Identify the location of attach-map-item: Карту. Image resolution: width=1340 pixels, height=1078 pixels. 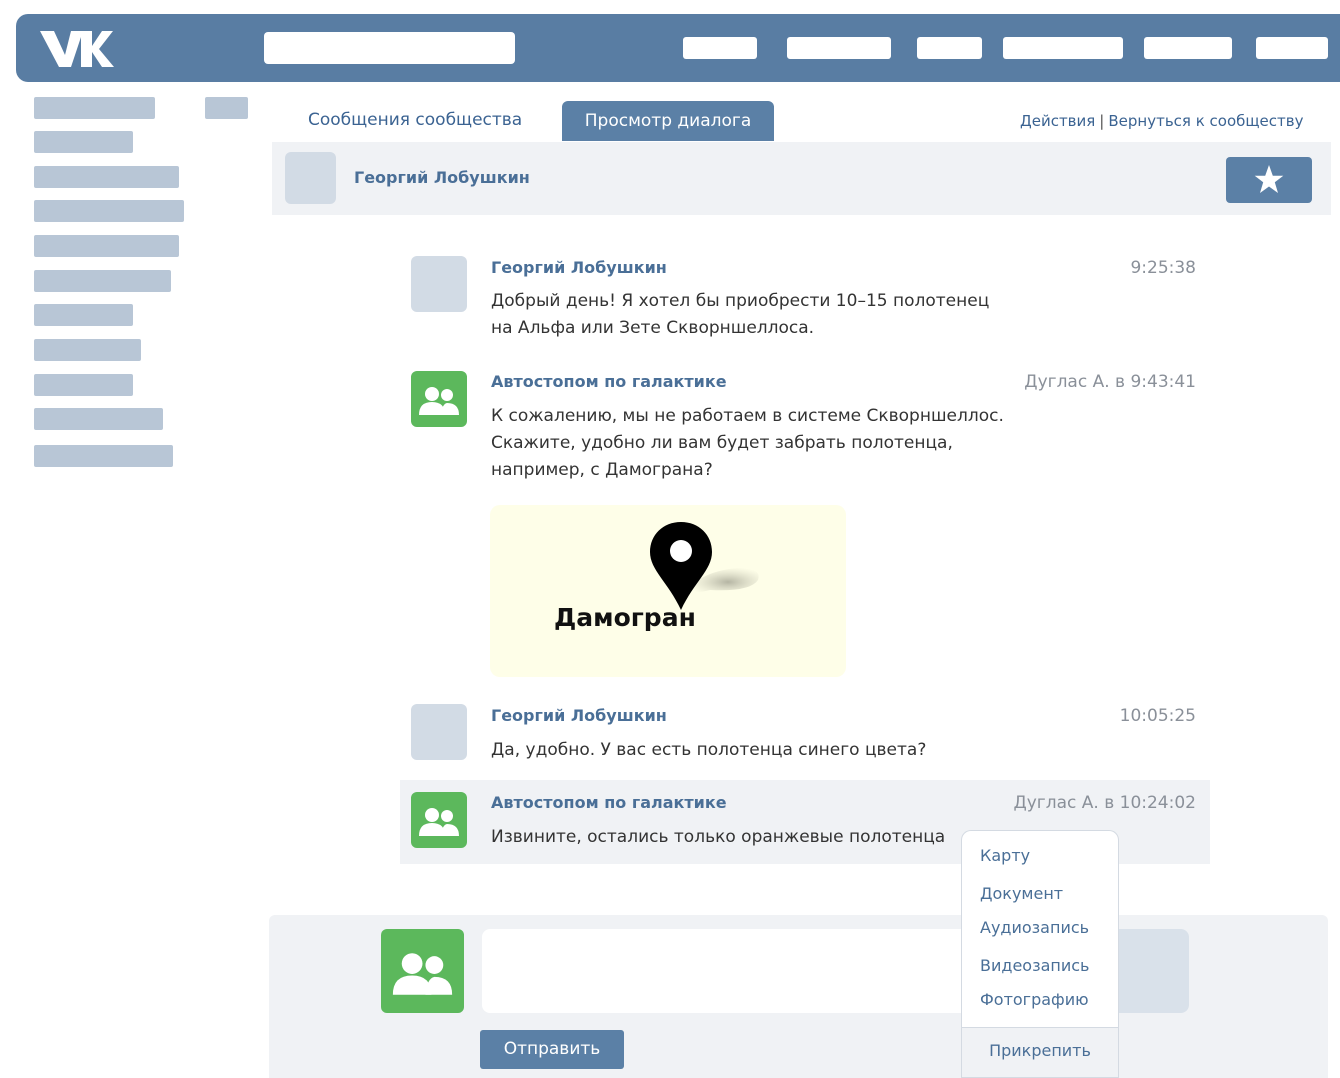
(1005, 855).